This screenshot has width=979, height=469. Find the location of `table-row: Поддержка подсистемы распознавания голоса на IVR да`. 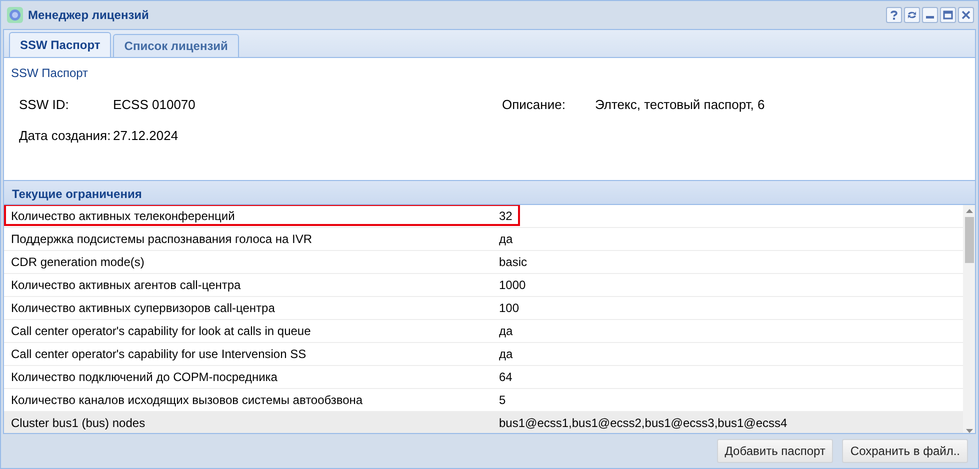

table-row: Поддержка подсистемы распознавания голоса на IVR да is located at coordinates (483, 239).